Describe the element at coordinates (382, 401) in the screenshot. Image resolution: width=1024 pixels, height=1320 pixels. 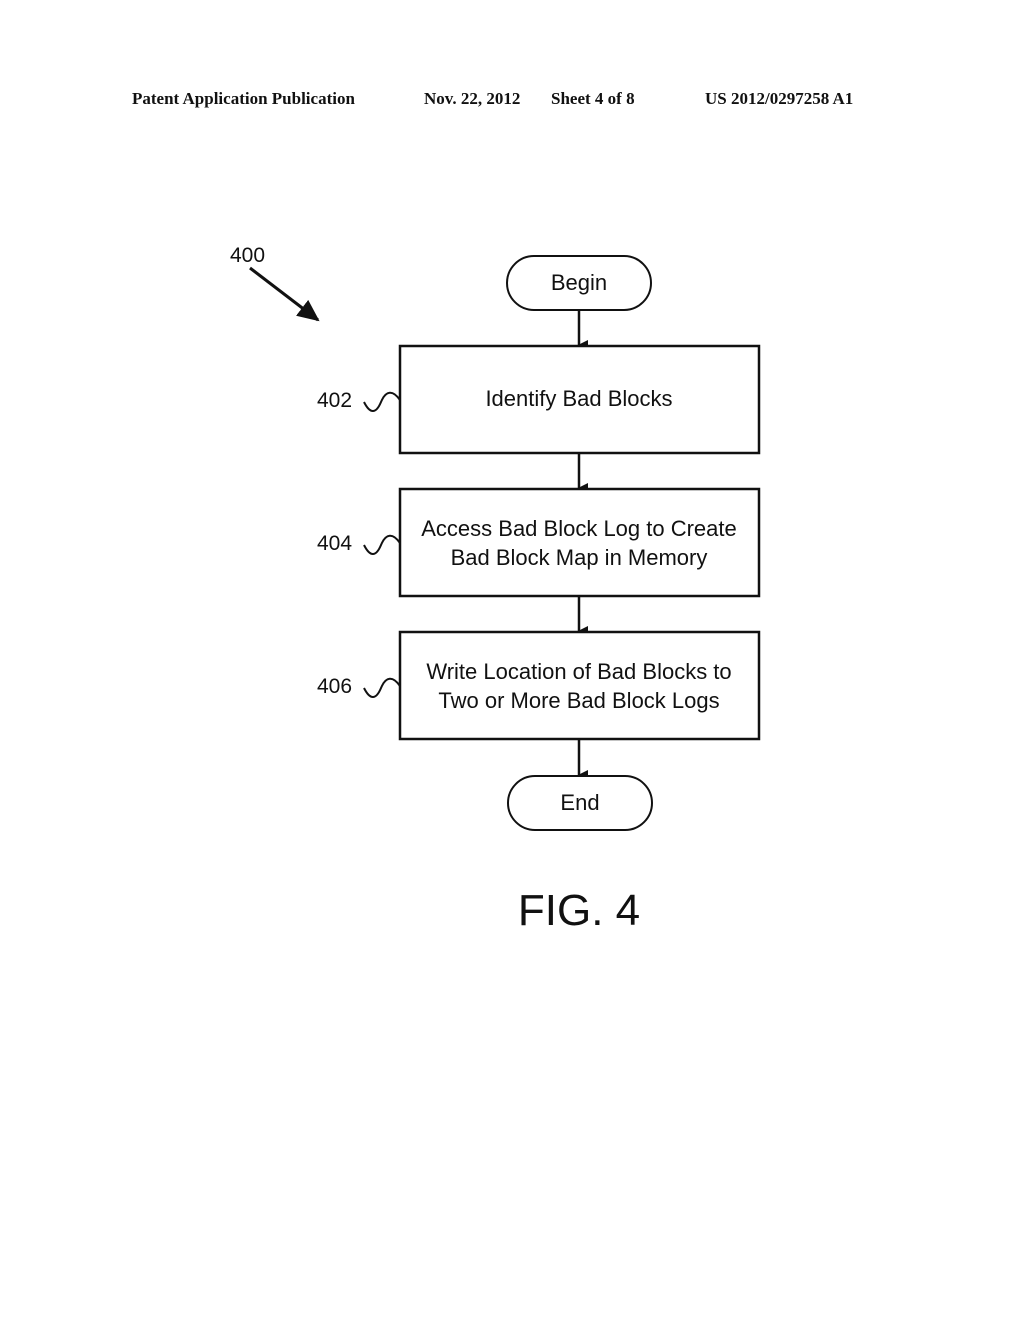
I see `ref-402-squiggle` at that location.